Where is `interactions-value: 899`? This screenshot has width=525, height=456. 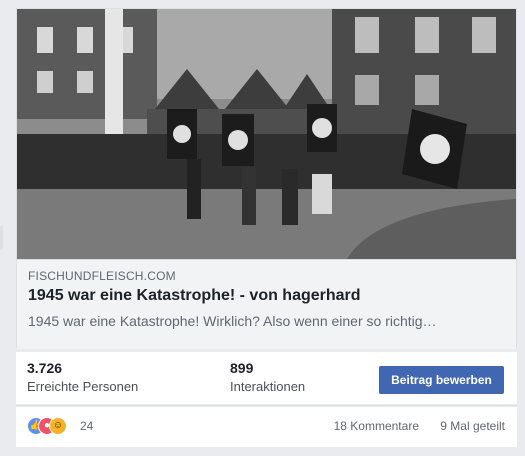 interactions-value: 899 is located at coordinates (242, 368).